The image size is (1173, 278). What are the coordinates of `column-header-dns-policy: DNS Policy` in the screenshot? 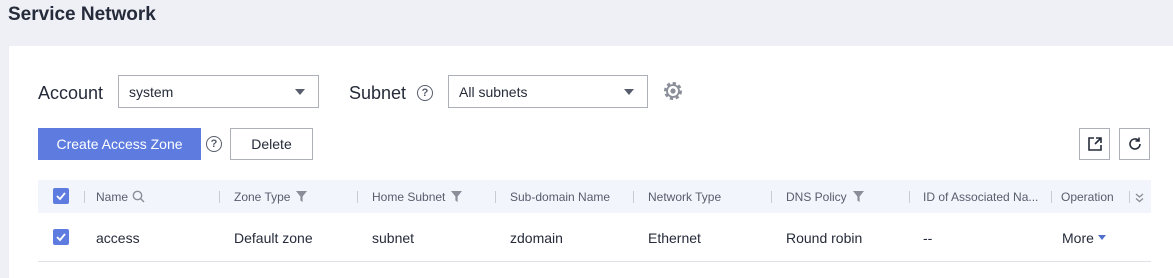 It's located at (825, 196).